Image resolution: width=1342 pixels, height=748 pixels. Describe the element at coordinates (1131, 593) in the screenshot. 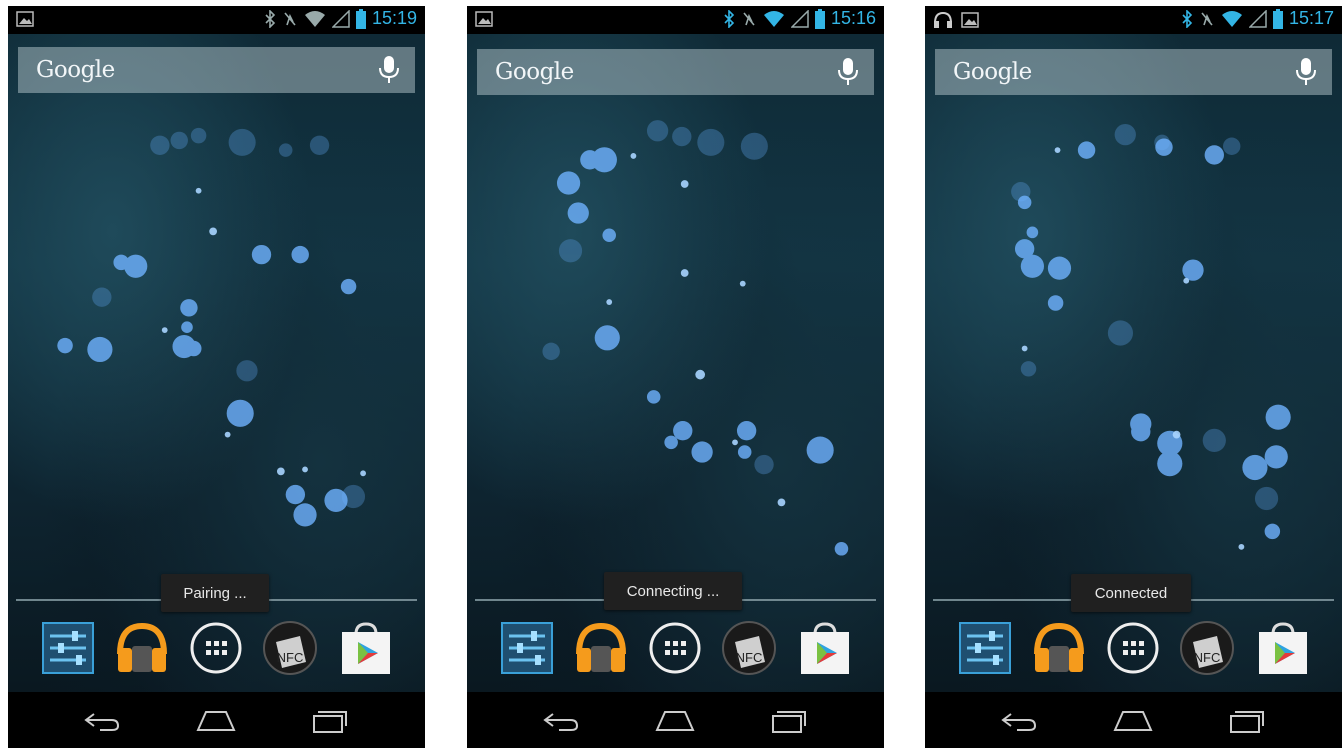

I see `toast-message: Connected` at that location.